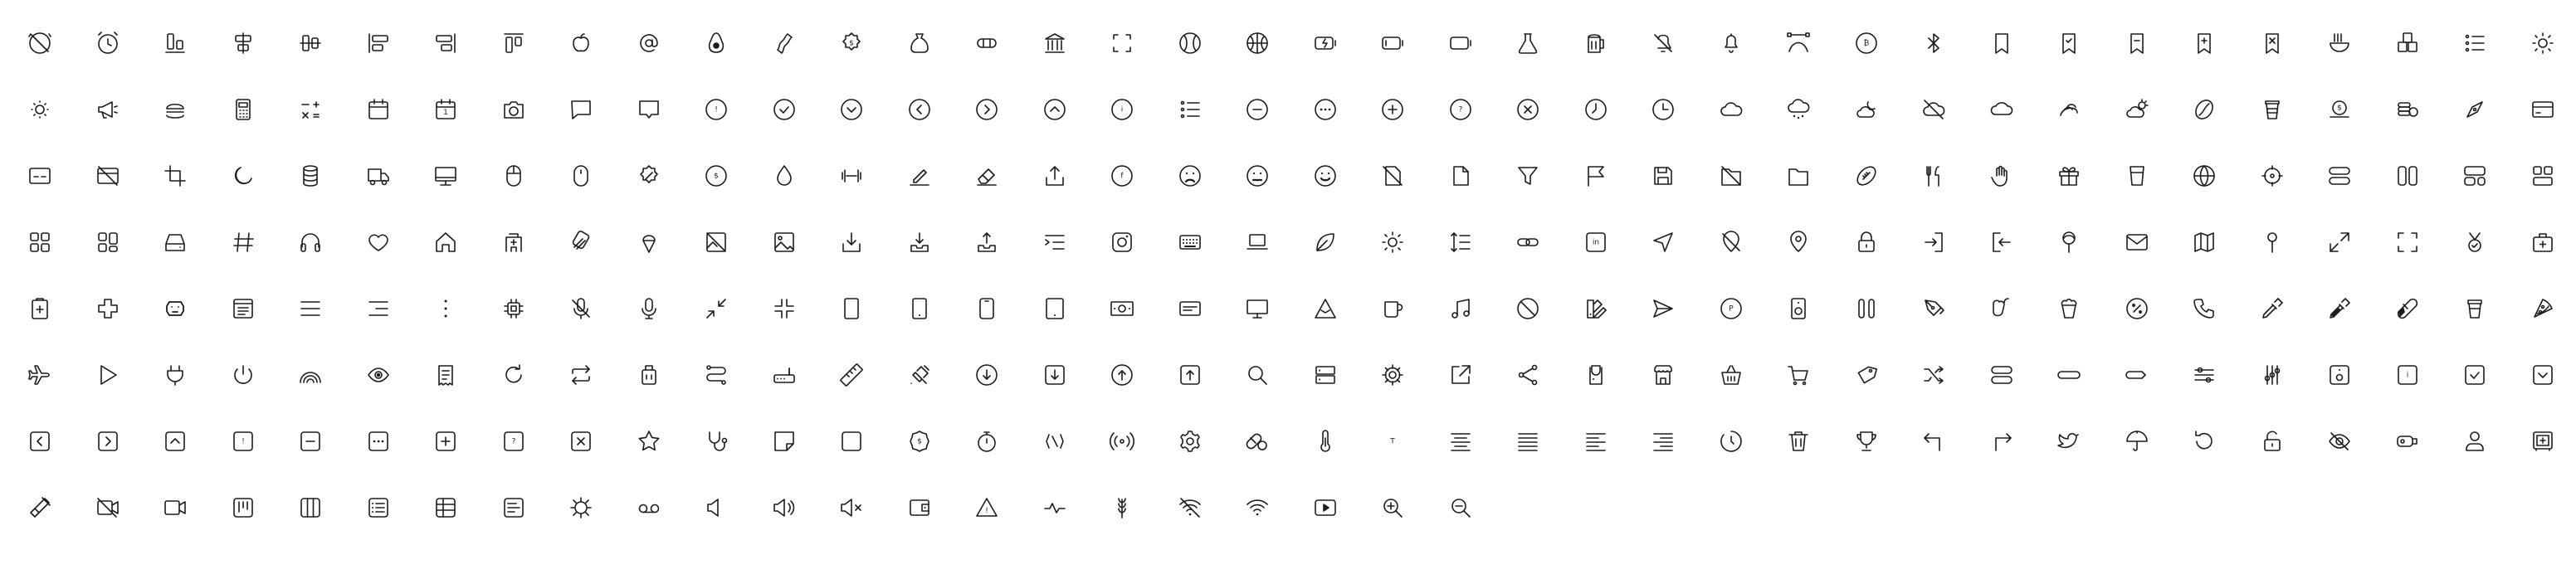  Describe the element at coordinates (1343, 192) in the screenshot. I see `emoji-happy-icon-cell` at that location.